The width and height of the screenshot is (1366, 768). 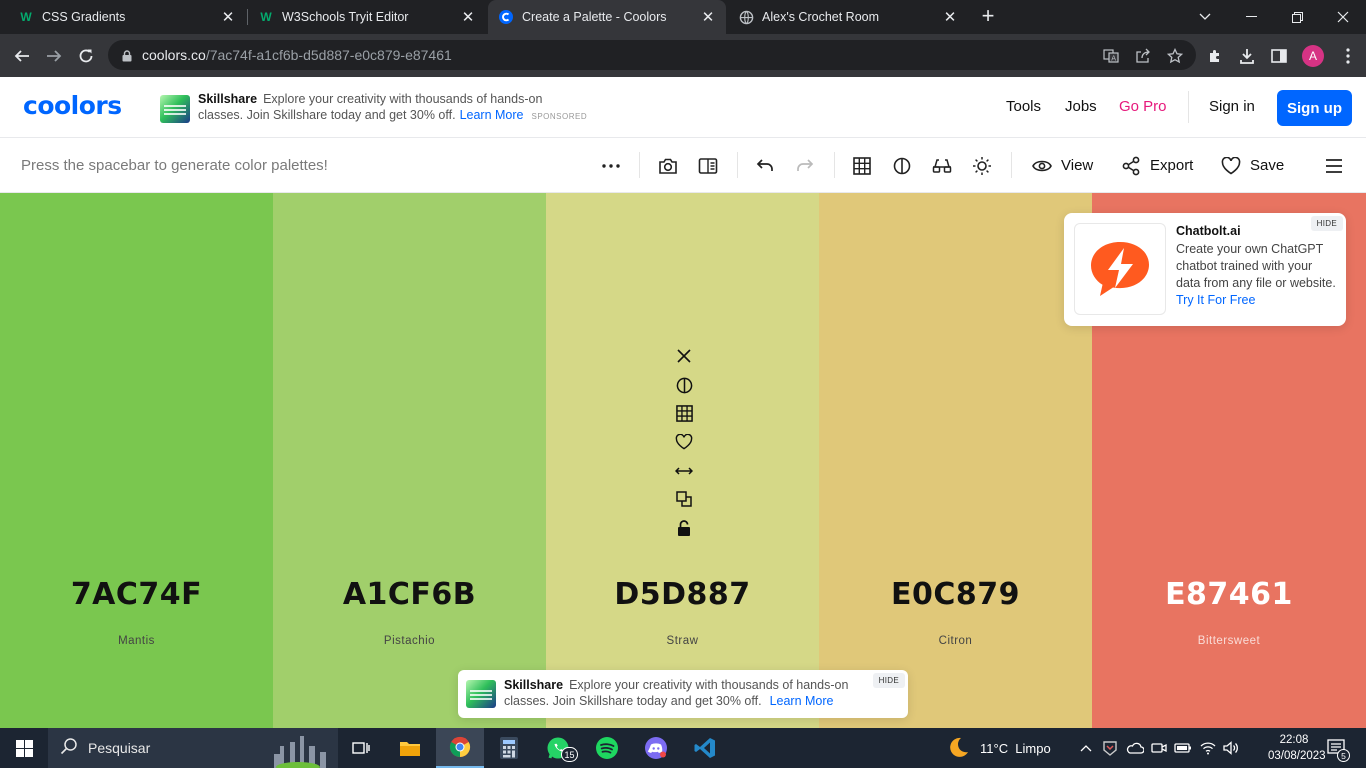 What do you see at coordinates (1231, 166) in the screenshot?
I see `save-heart-icon` at bounding box center [1231, 166].